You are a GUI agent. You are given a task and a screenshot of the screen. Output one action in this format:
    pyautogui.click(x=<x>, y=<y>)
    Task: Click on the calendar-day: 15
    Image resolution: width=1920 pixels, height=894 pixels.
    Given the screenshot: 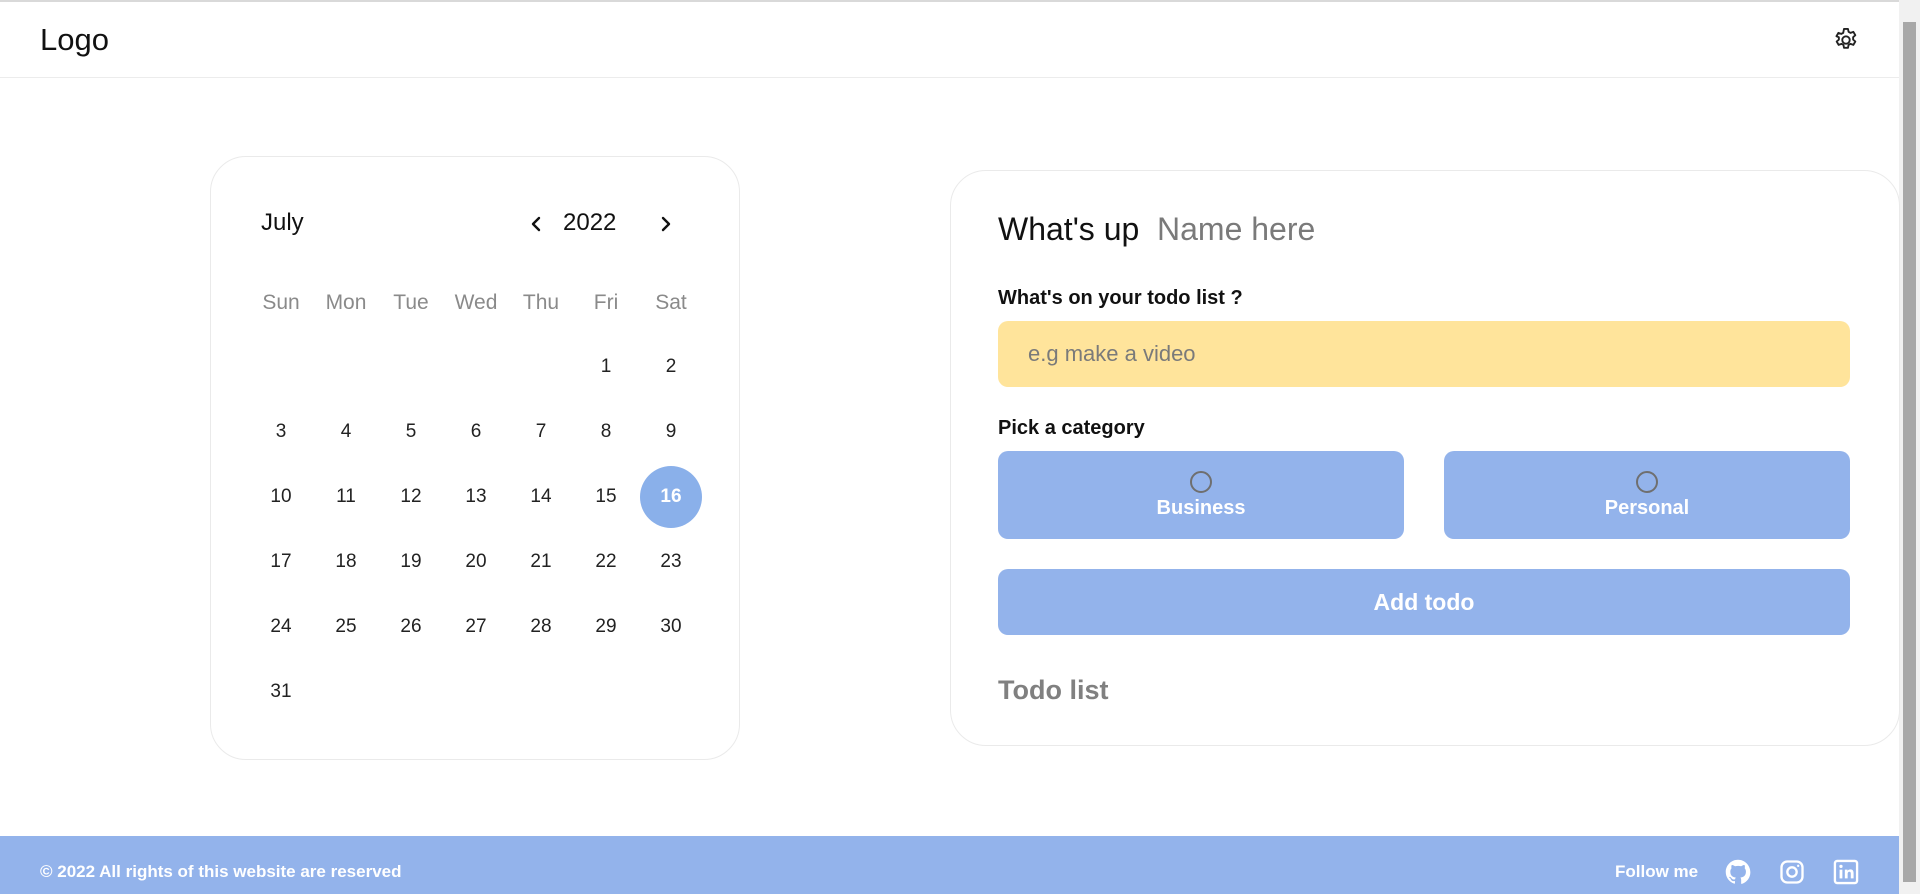 What is the action you would take?
    pyautogui.click(x=606, y=497)
    